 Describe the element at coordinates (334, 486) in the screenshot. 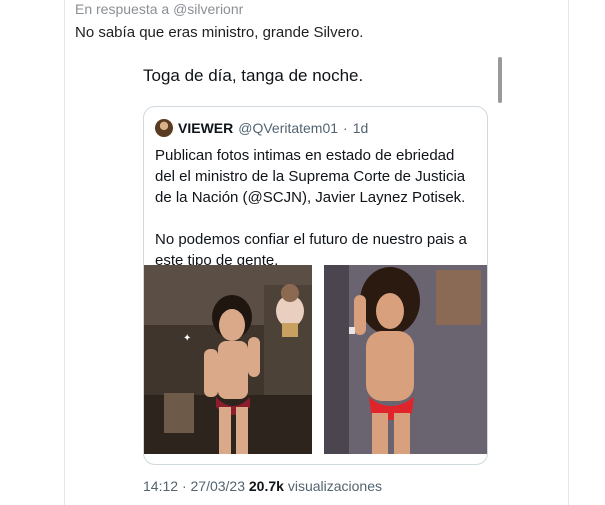

I see `views-label: visualizaciones` at that location.